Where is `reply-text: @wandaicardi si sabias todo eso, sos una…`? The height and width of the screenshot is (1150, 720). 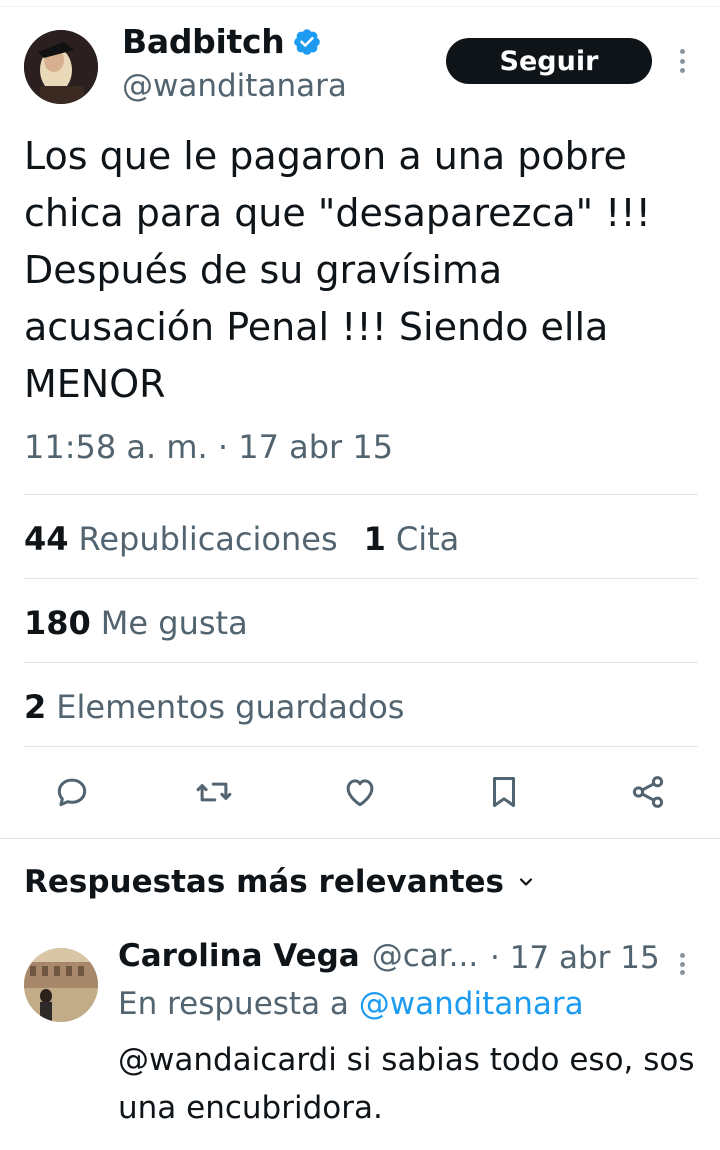 reply-text: @wandaicardi si sabias todo eso, sos una… is located at coordinates (406, 1084).